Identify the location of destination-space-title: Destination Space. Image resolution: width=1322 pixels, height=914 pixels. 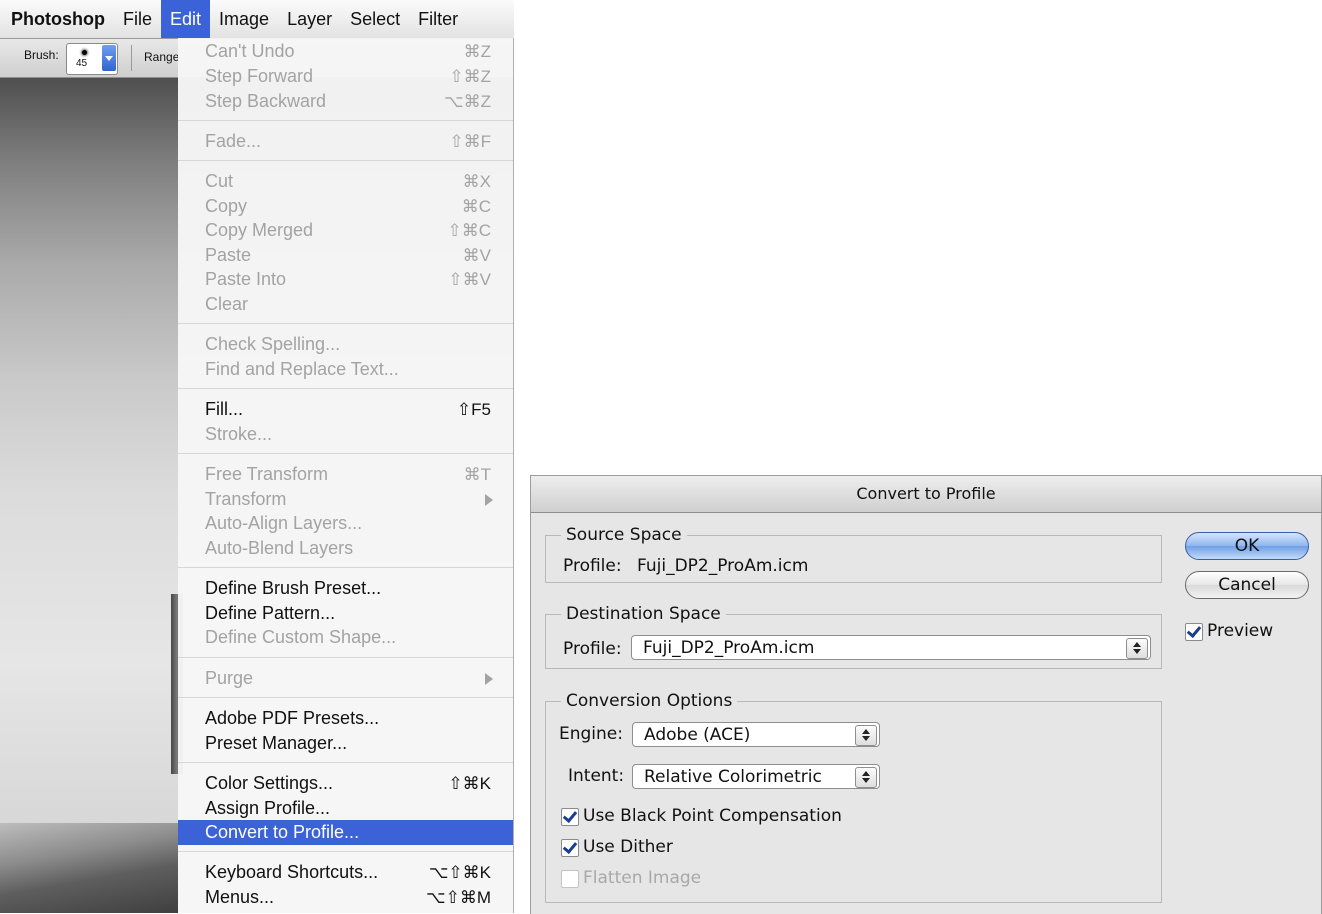
(643, 614).